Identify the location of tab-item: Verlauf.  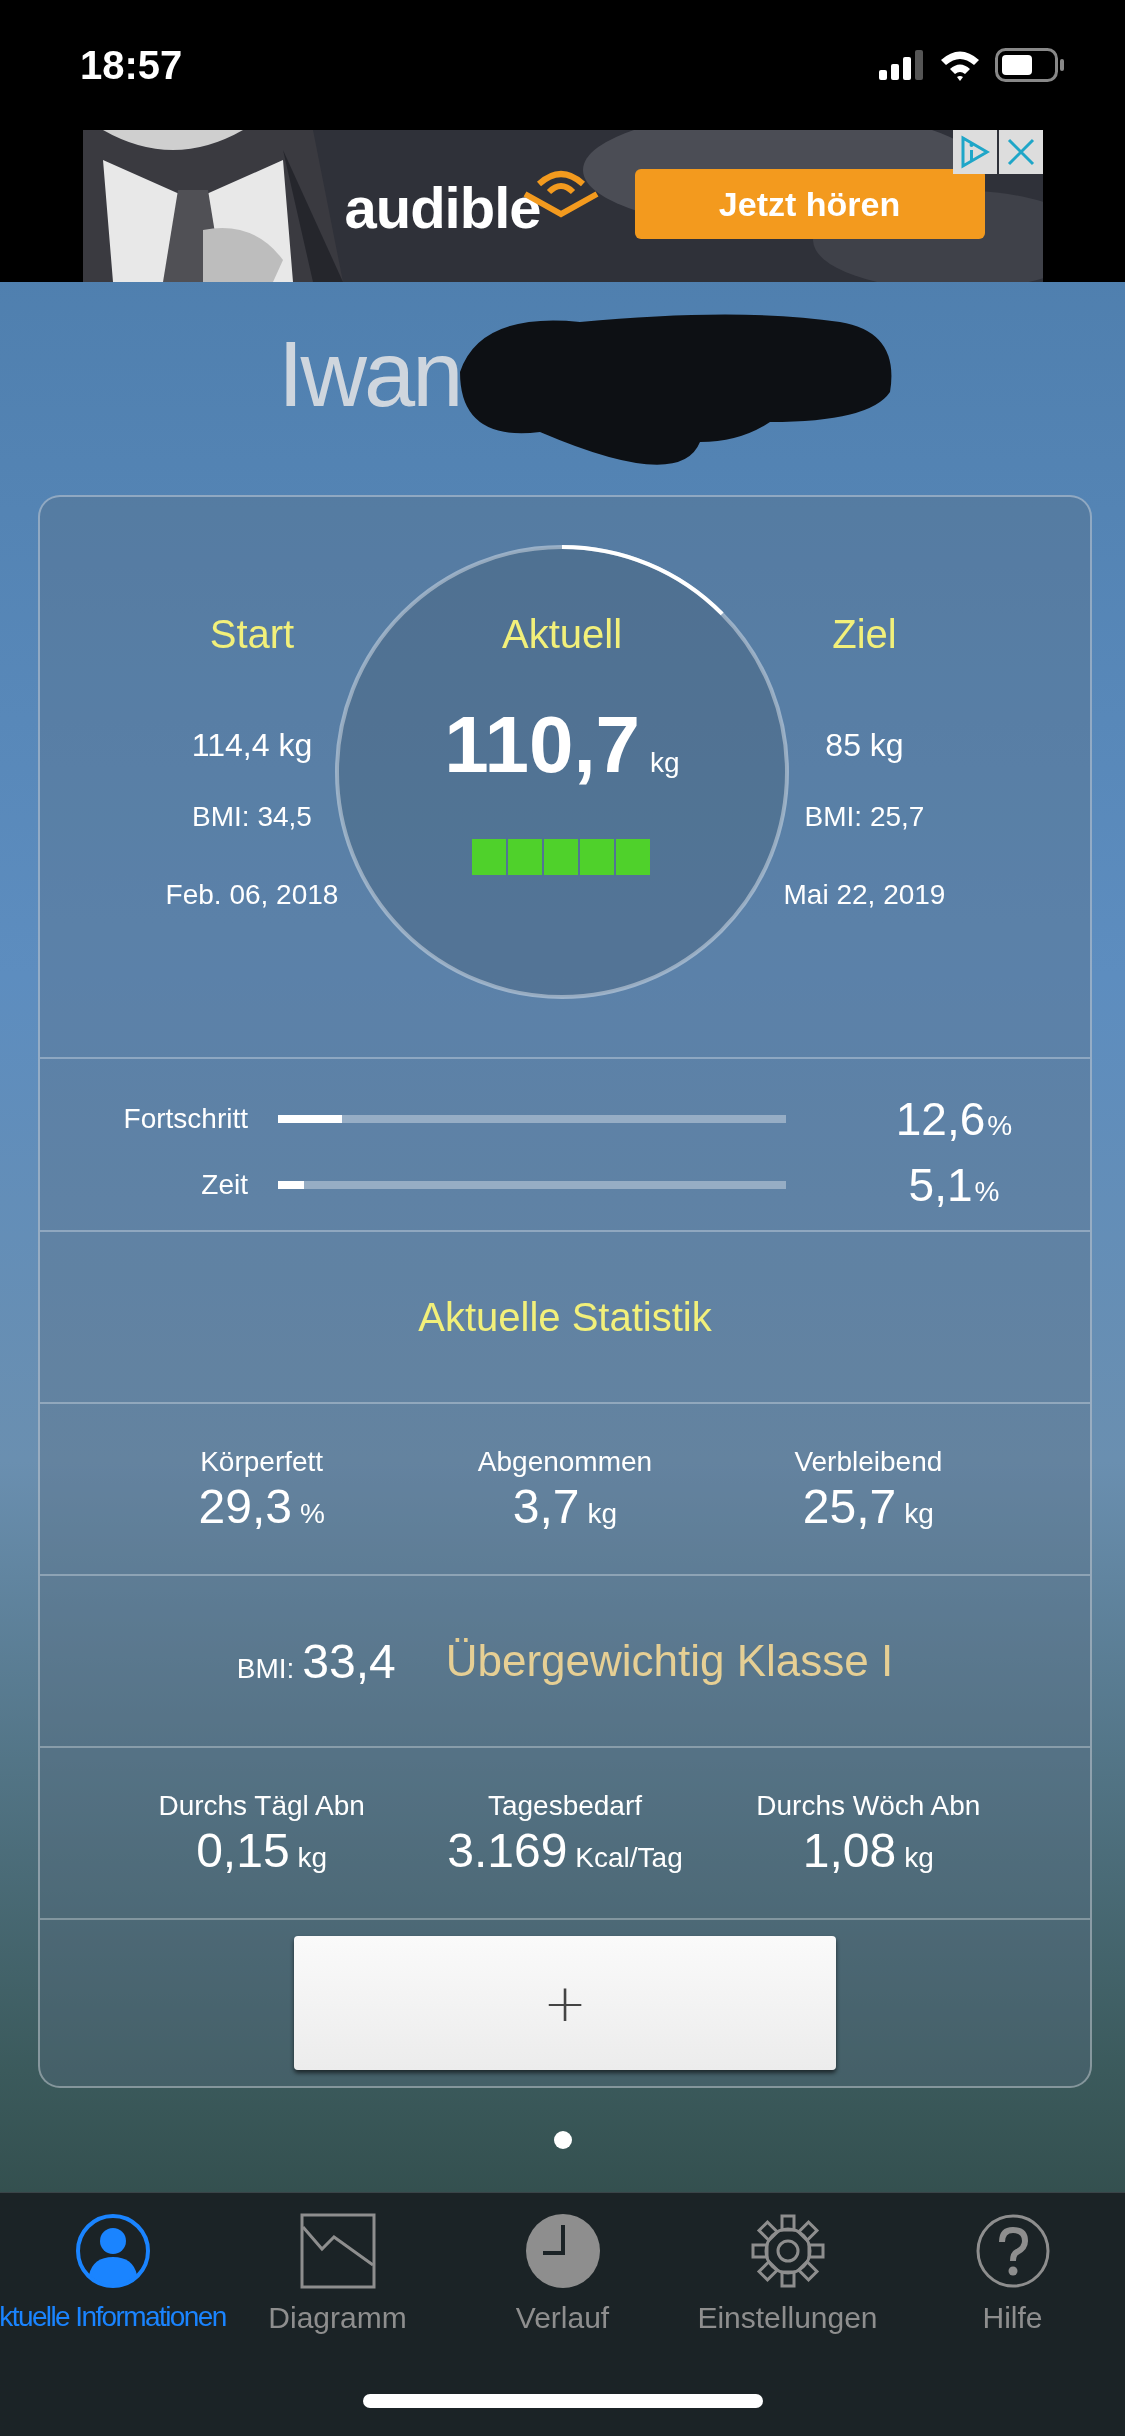
(562, 2274).